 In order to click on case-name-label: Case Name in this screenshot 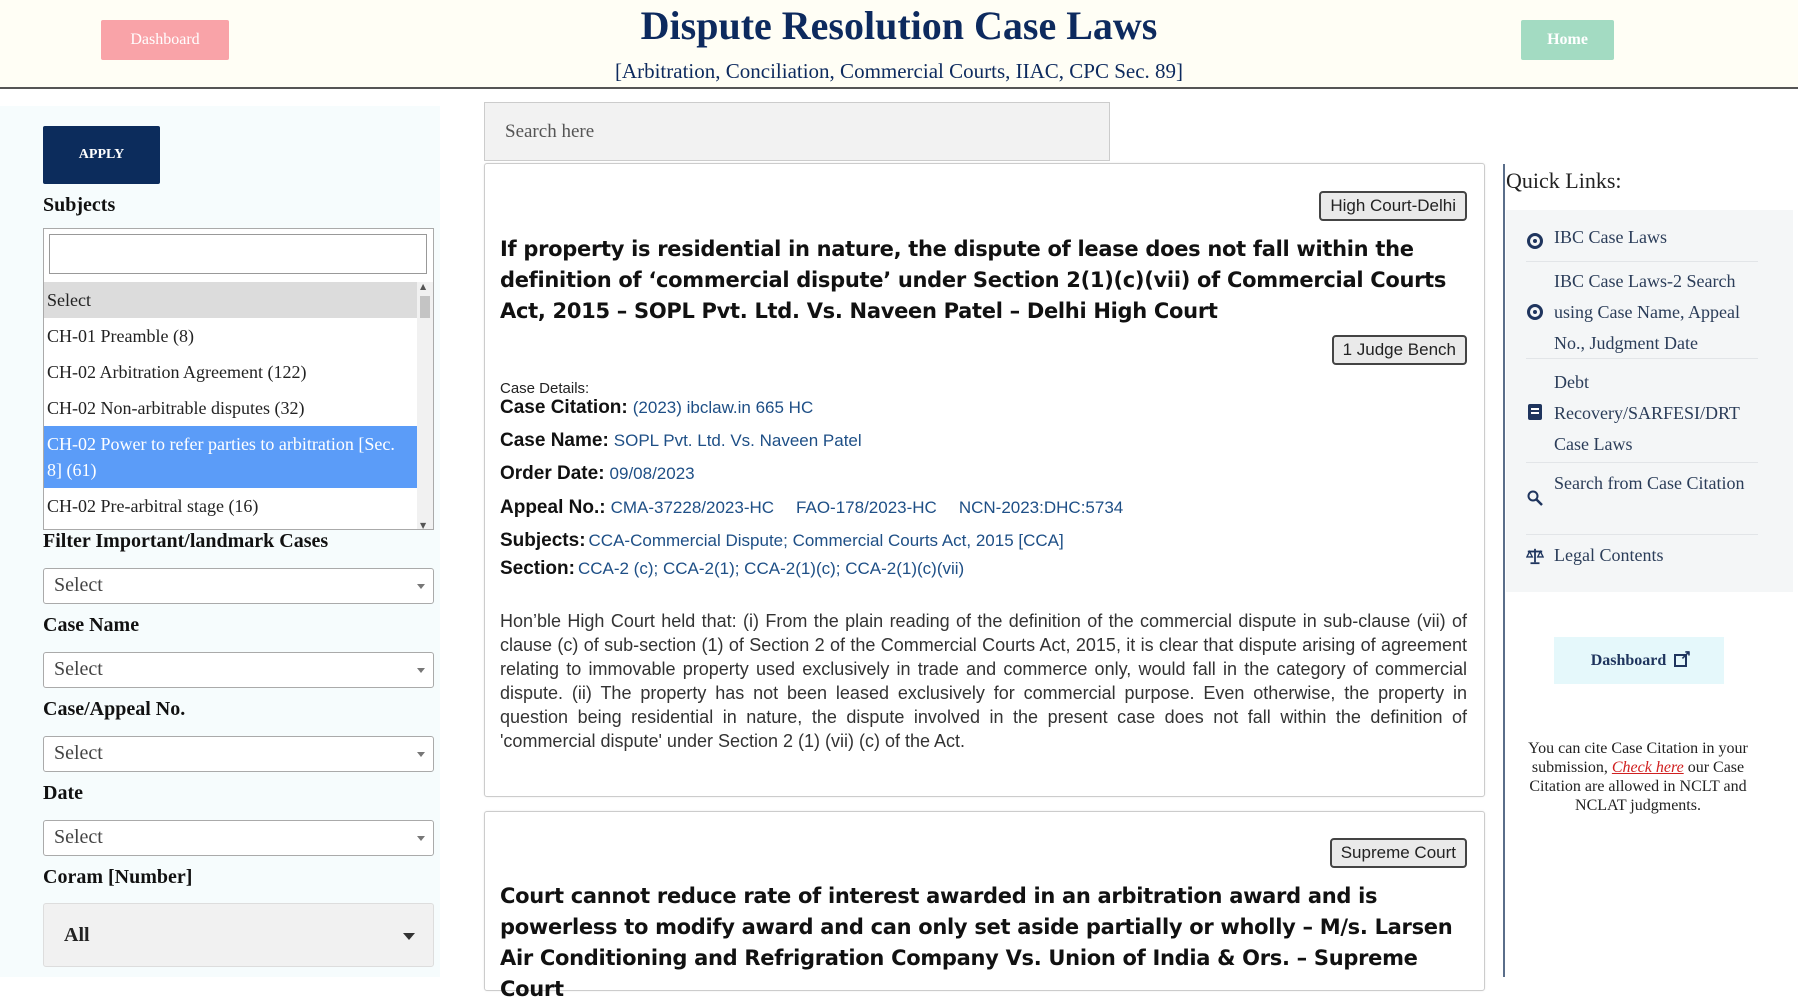, I will do `click(91, 625)`.